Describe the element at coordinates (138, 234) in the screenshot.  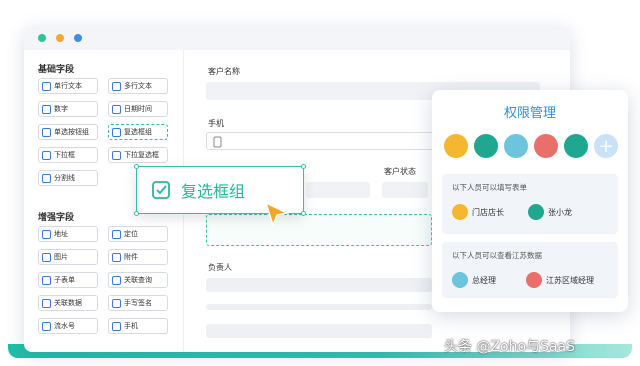
I see `field-item: 定位` at that location.